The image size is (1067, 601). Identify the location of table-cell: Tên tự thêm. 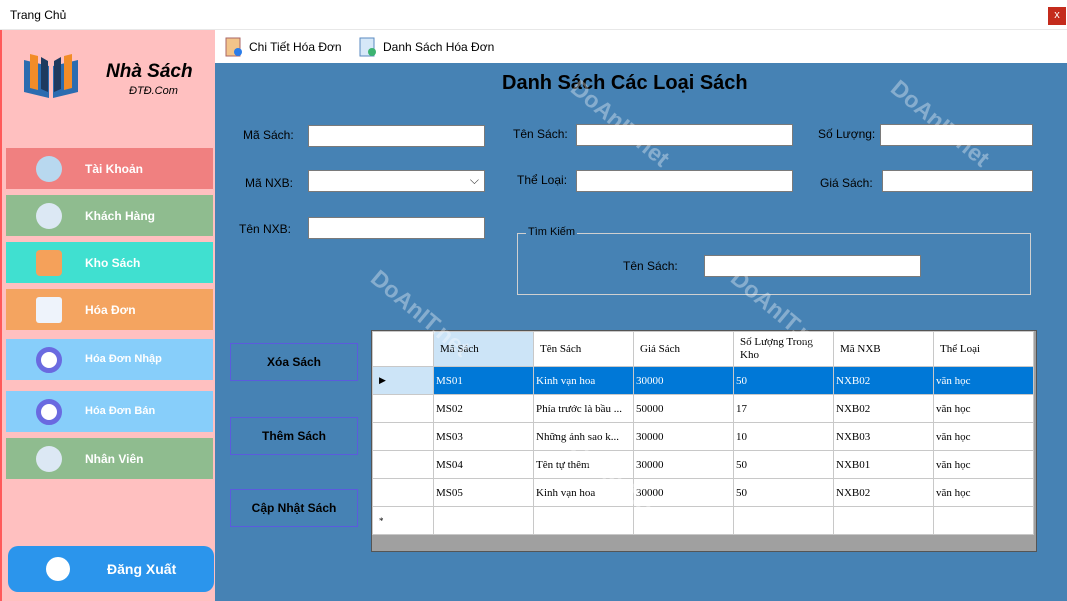
(583, 464).